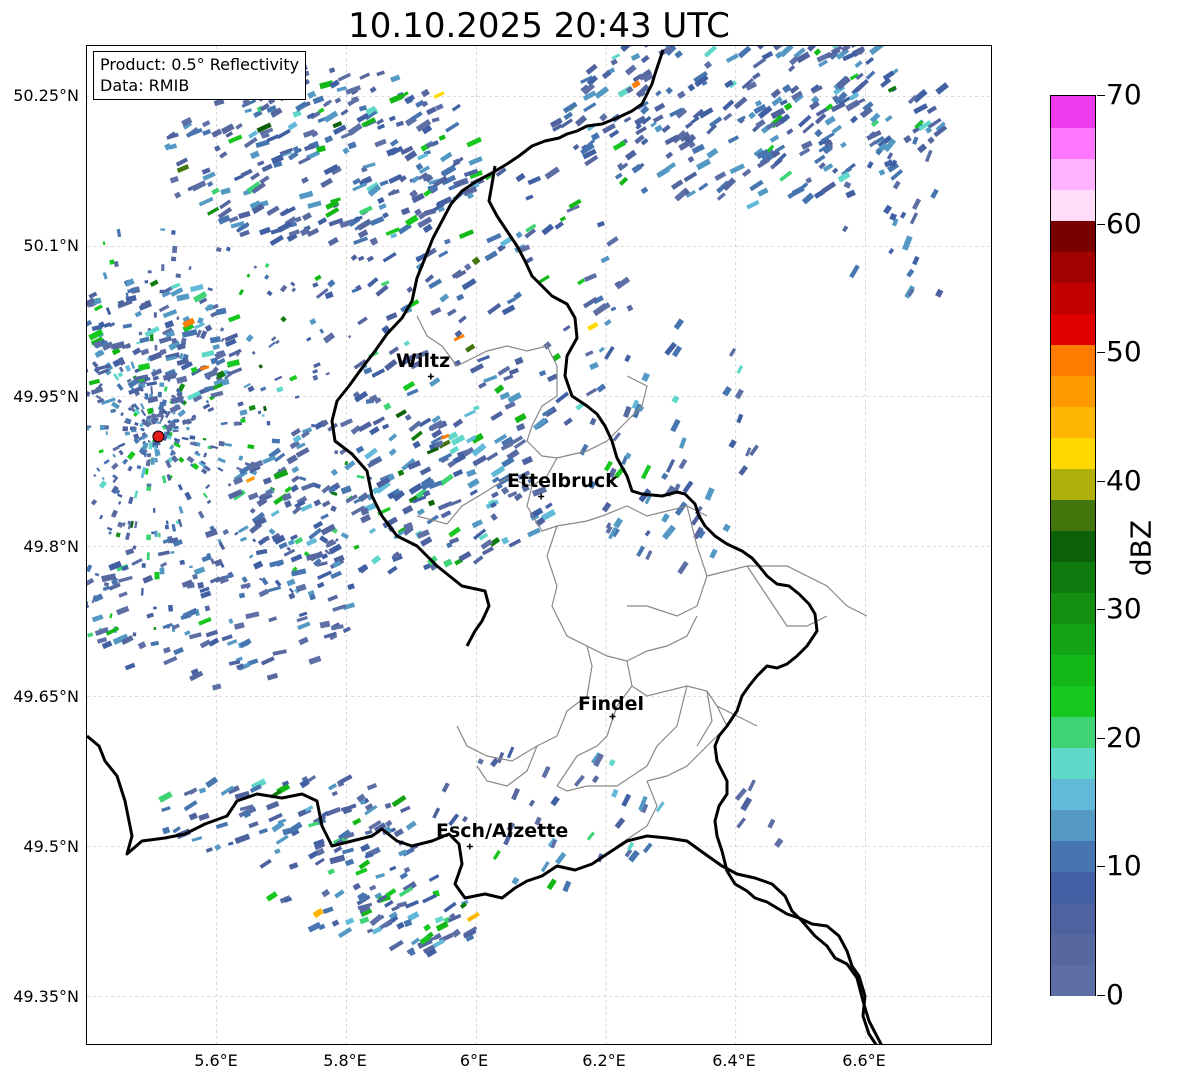 The image size is (1184, 1081). What do you see at coordinates (787, 591) in the screenshot?
I see `district-border` at bounding box center [787, 591].